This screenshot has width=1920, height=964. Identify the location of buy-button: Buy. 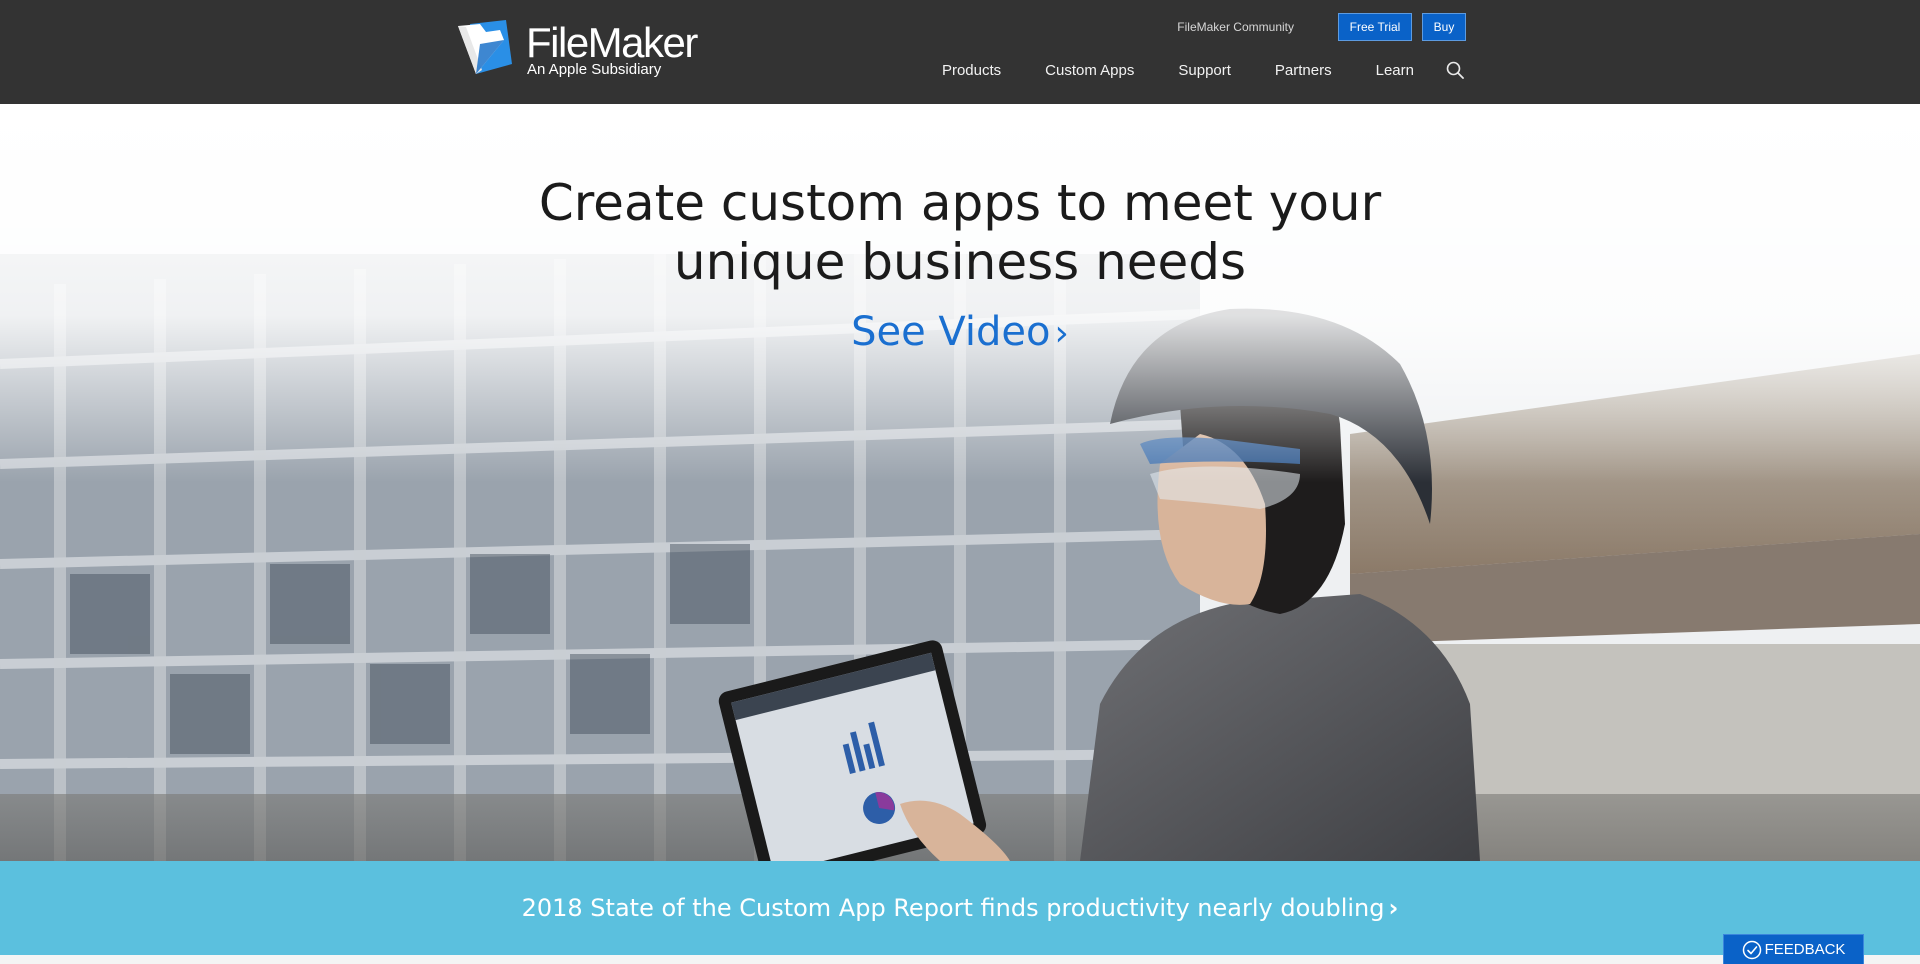
(1444, 27).